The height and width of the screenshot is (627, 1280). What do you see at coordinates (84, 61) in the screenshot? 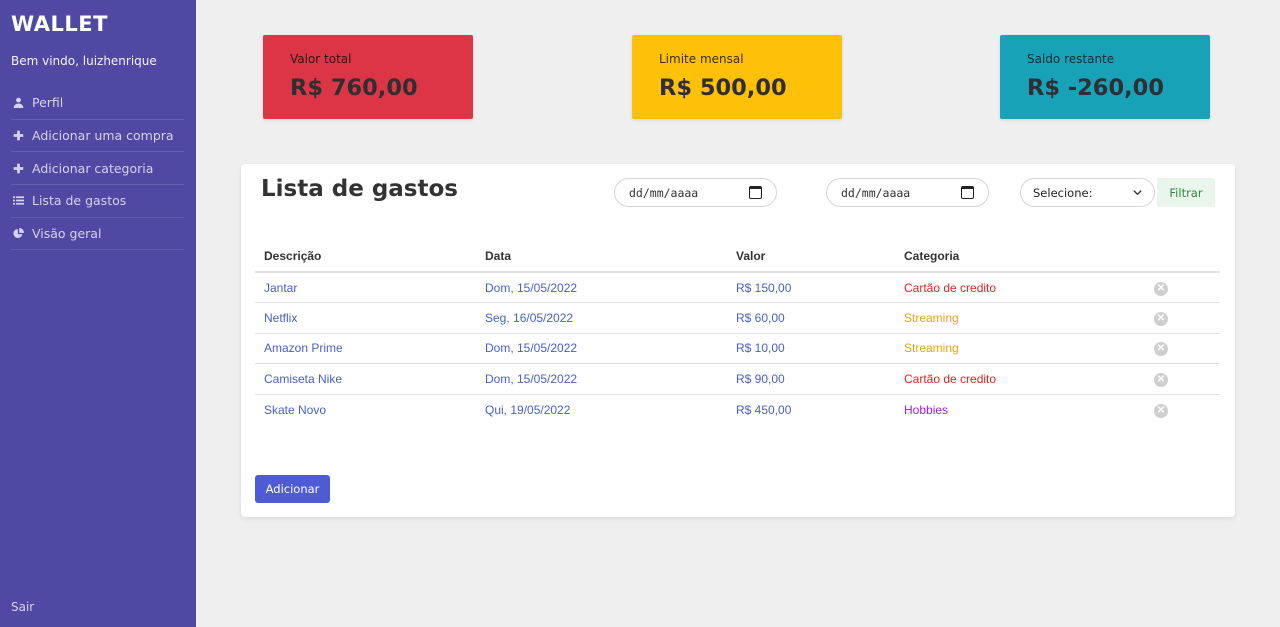
I see `welcome-message: Bem vindo, luizhenrique` at bounding box center [84, 61].